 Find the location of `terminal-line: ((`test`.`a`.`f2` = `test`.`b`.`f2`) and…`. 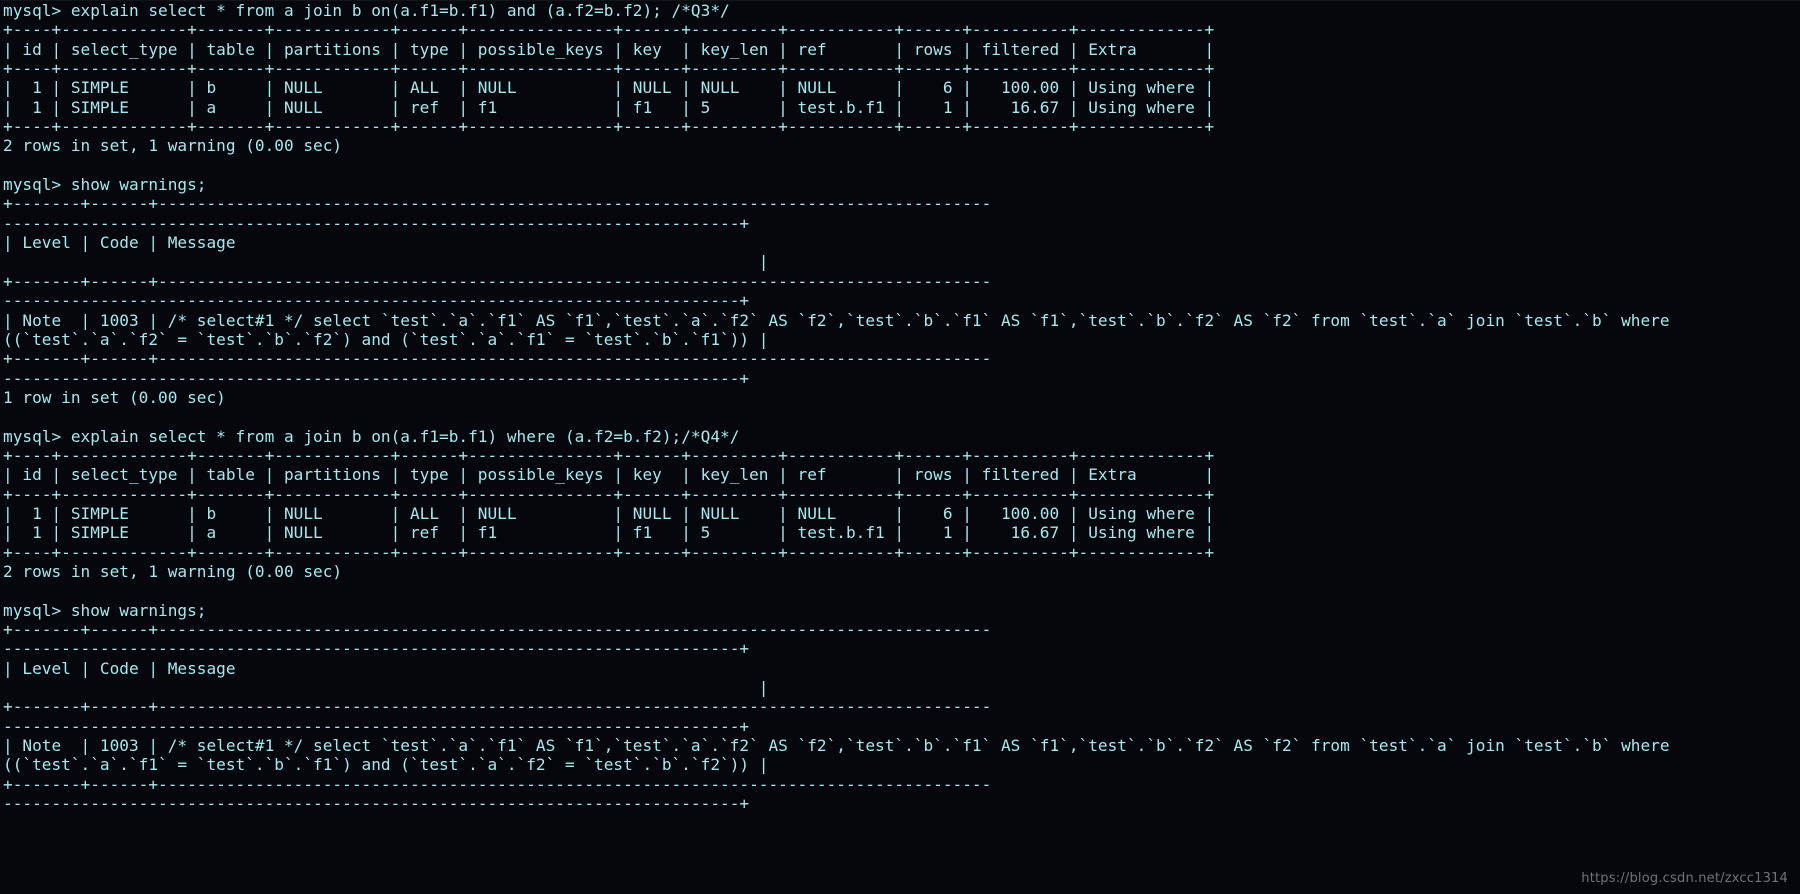

terminal-line: ((`test`.`a`.`f2` = `test`.`b`.`f2`) and… is located at coordinates (386, 339).